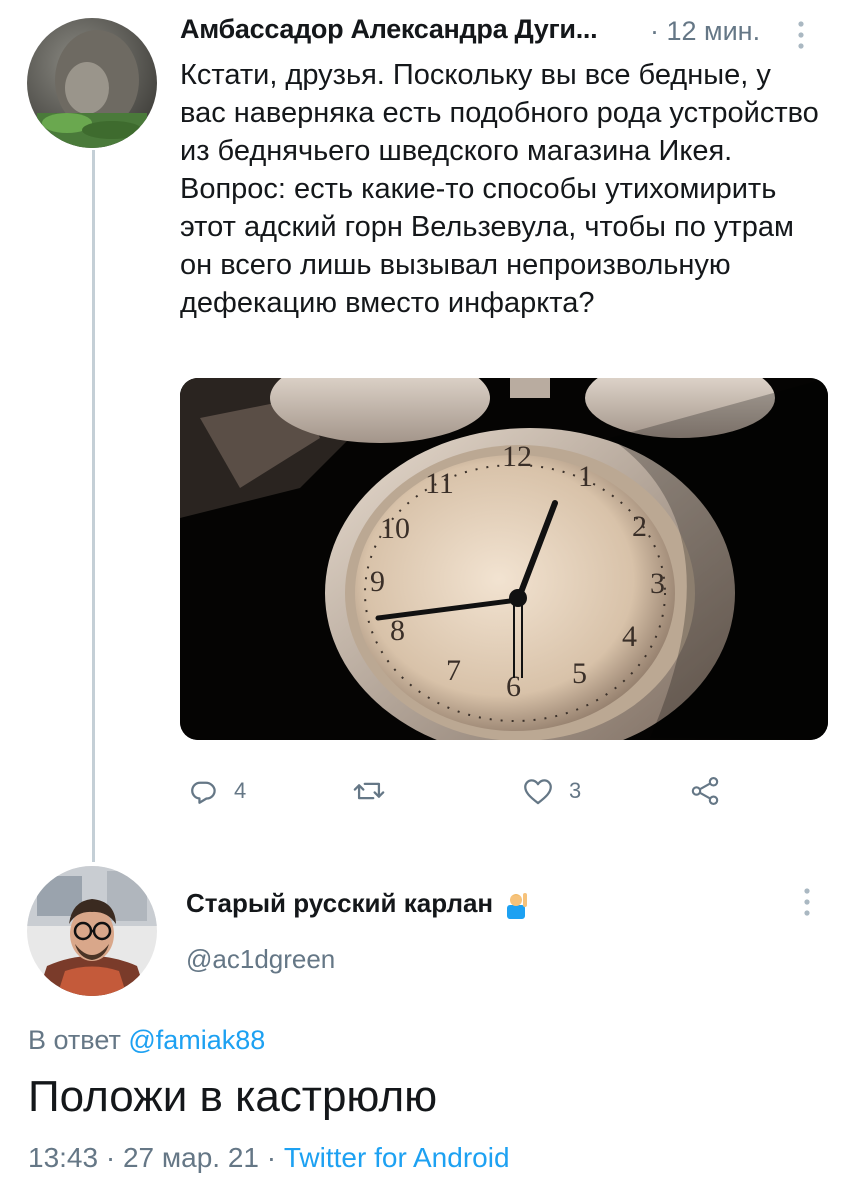 This screenshot has height=1200, width=857. I want to click on parent-author-avatar, so click(92, 83).